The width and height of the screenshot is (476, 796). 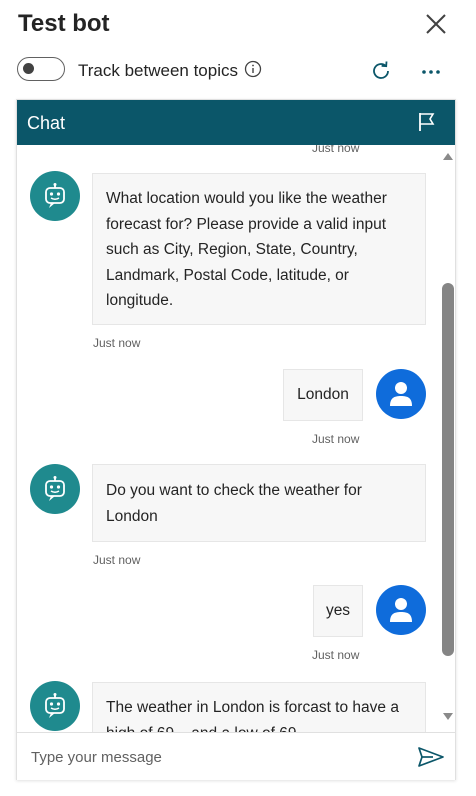 What do you see at coordinates (381, 71) in the screenshot?
I see `refresh-icon` at bounding box center [381, 71].